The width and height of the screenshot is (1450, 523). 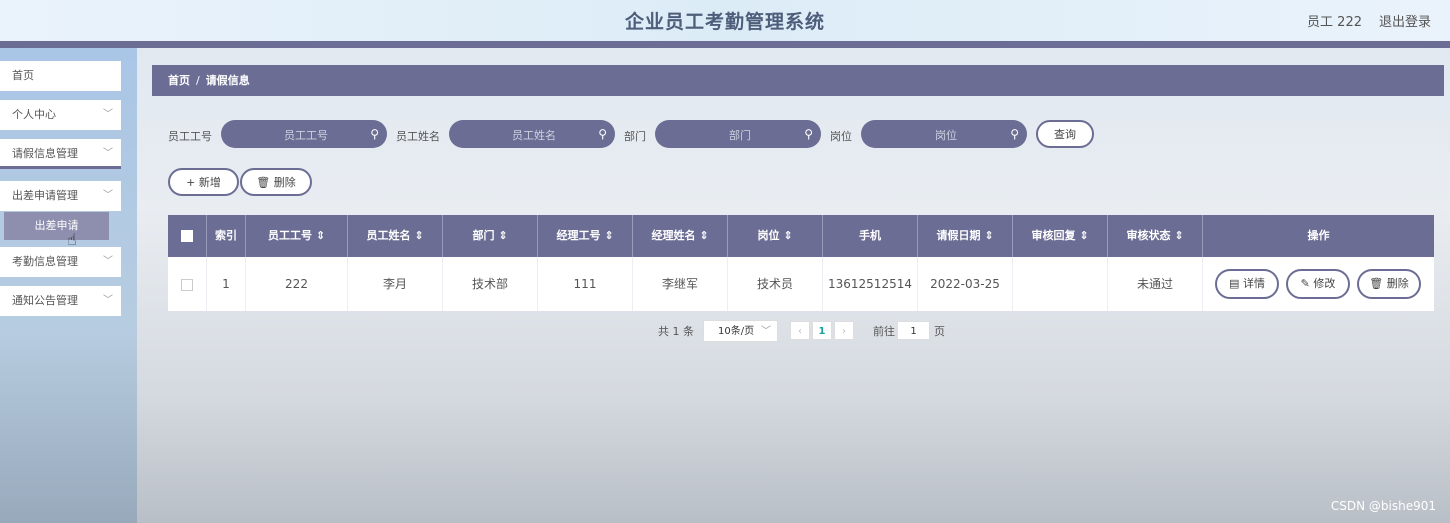 I want to click on col-emp-no: 员工工号 ⇕, so click(x=297, y=236).